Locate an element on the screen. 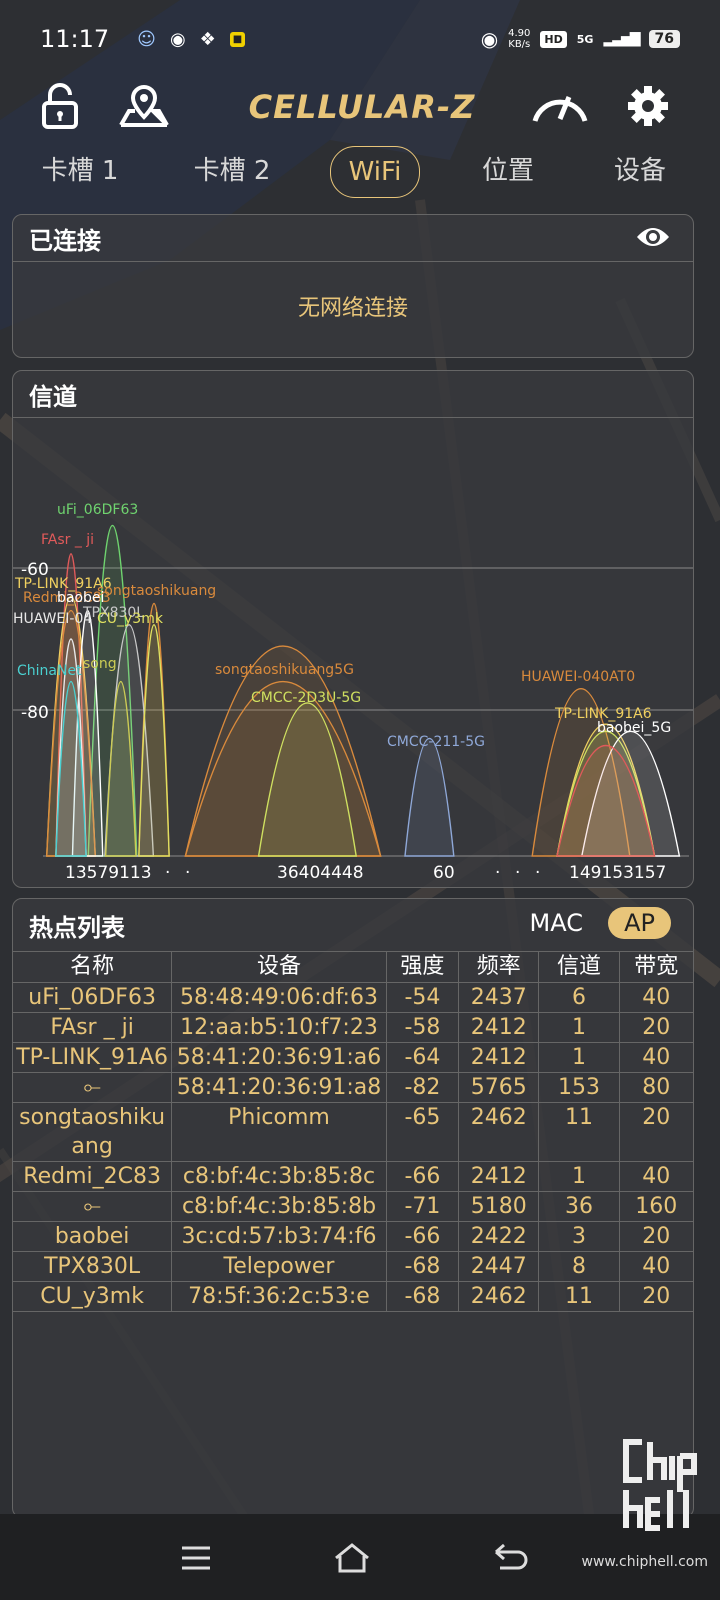 This screenshot has width=720, height=1600. table-row: ⟜ c8:bf:4c:3b:85:8b -71 5180 36 160 is located at coordinates (353, 1206).